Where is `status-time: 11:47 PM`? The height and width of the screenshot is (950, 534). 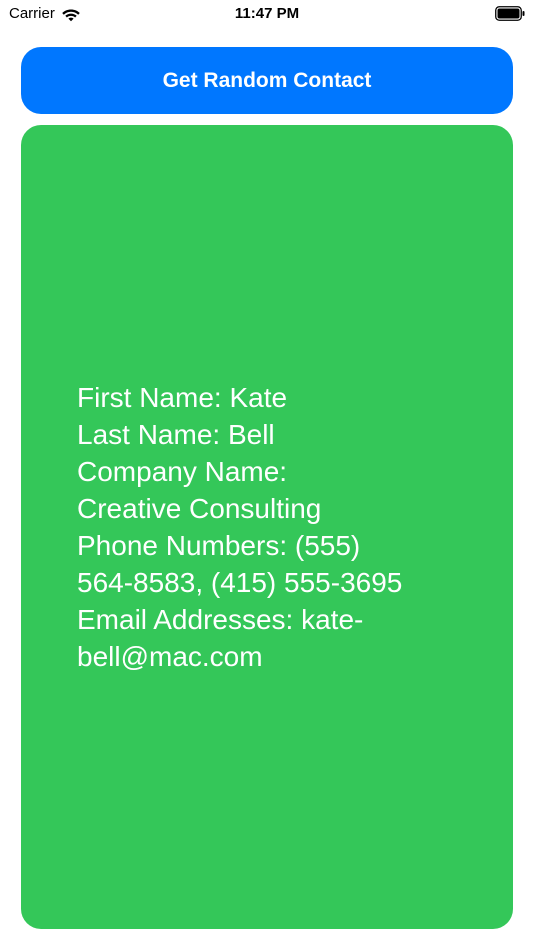
status-time: 11:47 PM is located at coordinates (267, 13).